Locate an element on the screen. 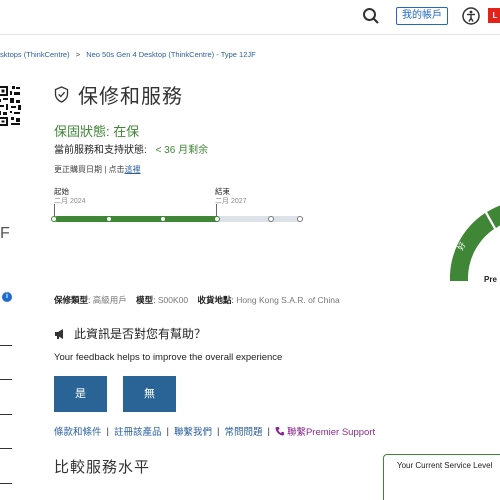 The image size is (500, 500). feedback-question-row: 此資訊是否對您有幫助？ is located at coordinates (130, 333).